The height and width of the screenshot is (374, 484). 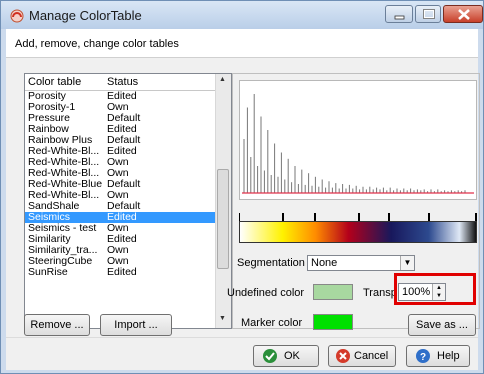 I want to click on colortable-app-icon, so click(x=17, y=16).